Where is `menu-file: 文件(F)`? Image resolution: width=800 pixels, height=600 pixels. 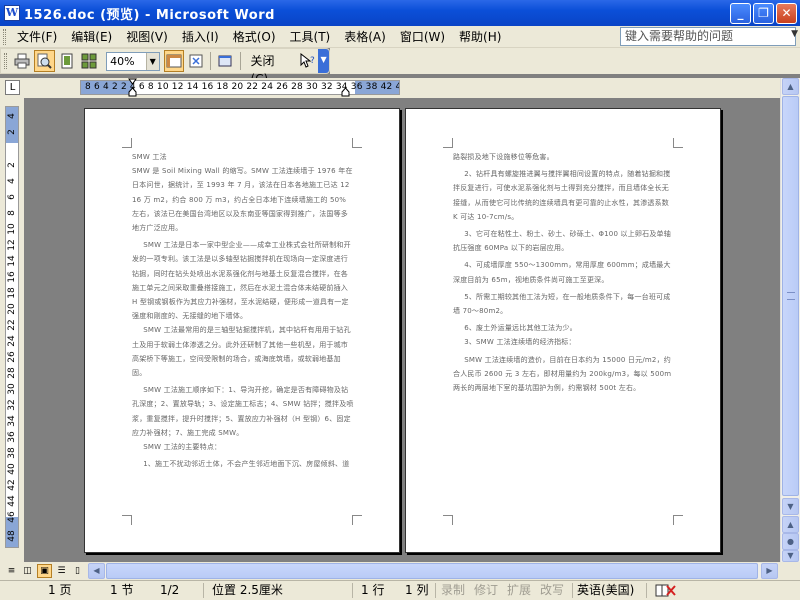
menu-file: 文件(F) is located at coordinates (37, 37).